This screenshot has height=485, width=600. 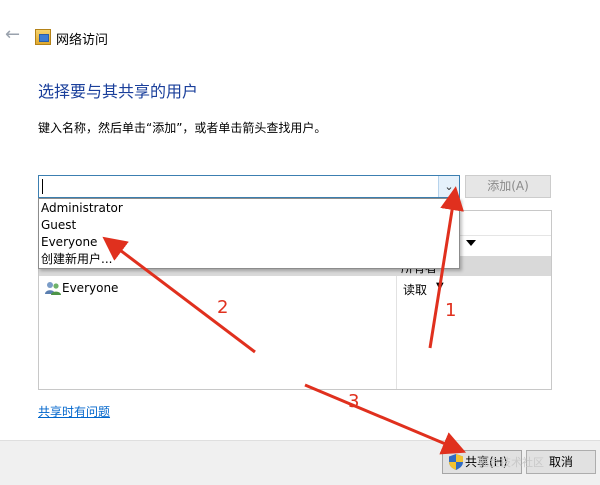 What do you see at coordinates (182, 128) in the screenshot?
I see `instruction-text: 键入名称，然后单击“添加”，或者单击箭头查找用户。` at bounding box center [182, 128].